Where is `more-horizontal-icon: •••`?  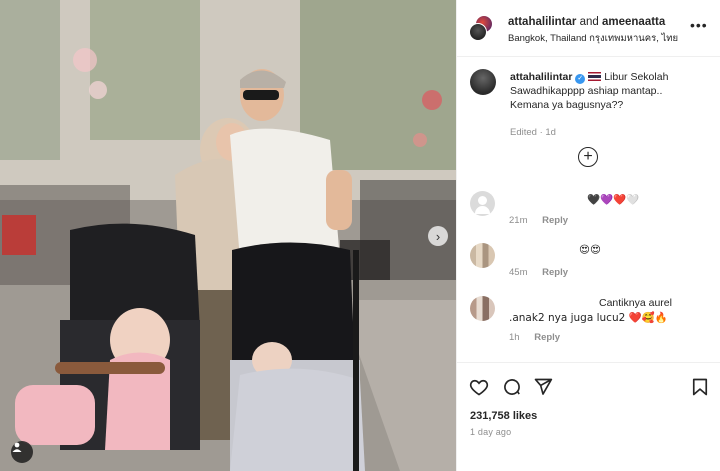 more-horizontal-icon: ••• is located at coordinates (699, 25).